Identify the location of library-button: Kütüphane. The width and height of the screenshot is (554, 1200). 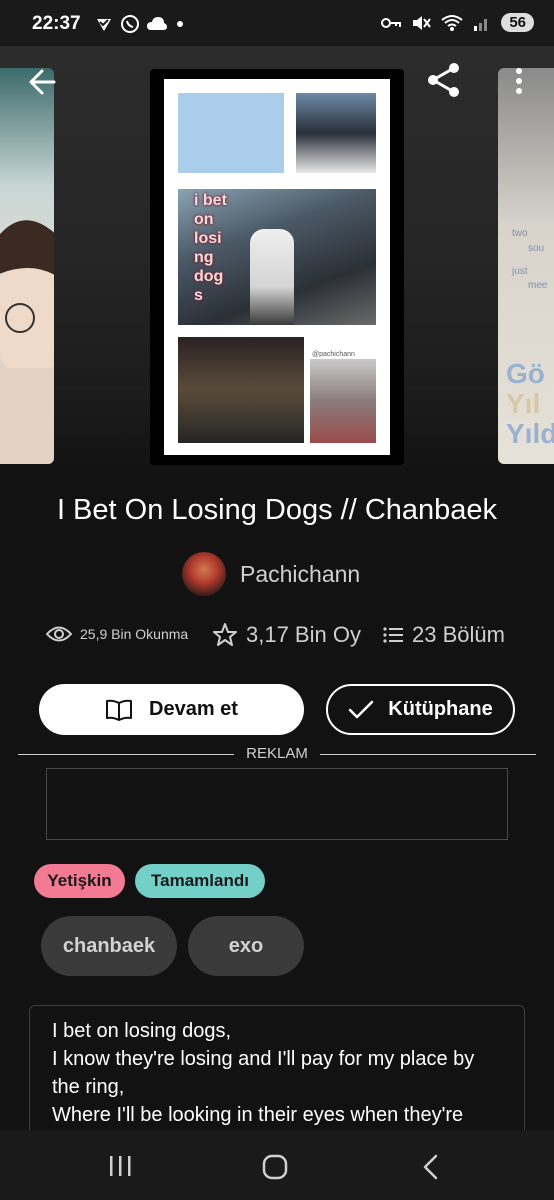
(420, 709).